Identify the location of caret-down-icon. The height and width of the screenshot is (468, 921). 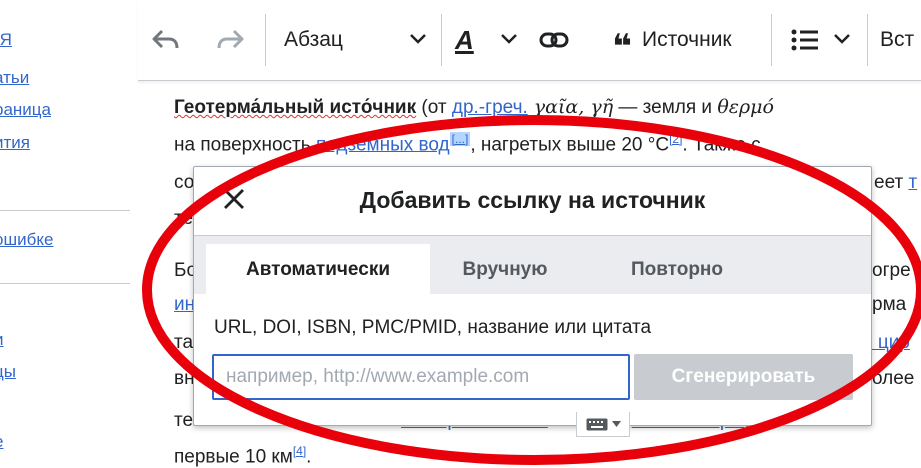
(616, 424).